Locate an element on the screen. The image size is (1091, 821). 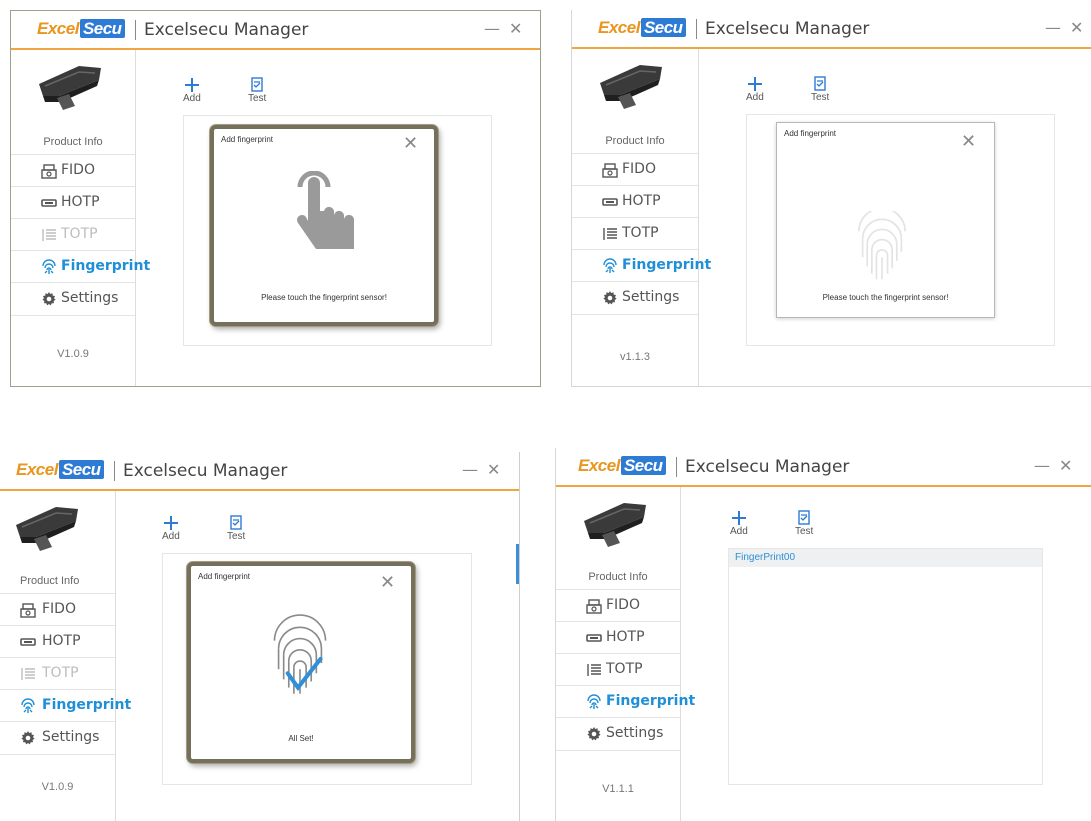
touch-hand-icon is located at coordinates (326, 210).